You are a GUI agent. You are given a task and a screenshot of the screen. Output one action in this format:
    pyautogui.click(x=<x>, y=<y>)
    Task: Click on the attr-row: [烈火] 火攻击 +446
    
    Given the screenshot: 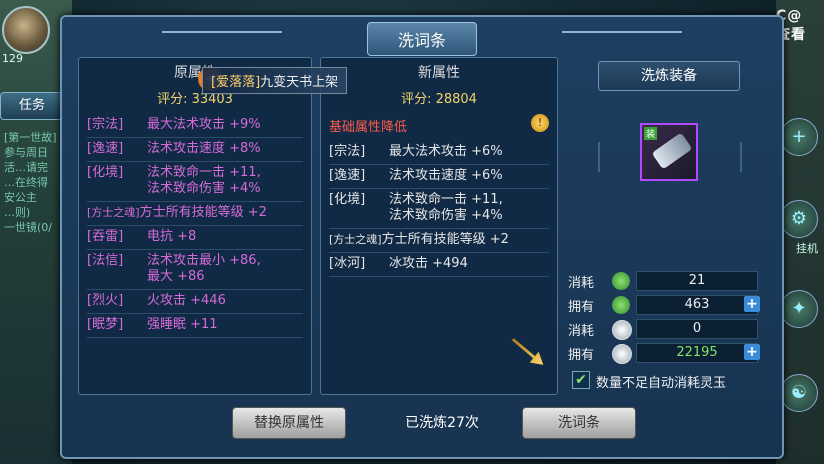 What is the action you would take?
    pyautogui.click(x=195, y=302)
    